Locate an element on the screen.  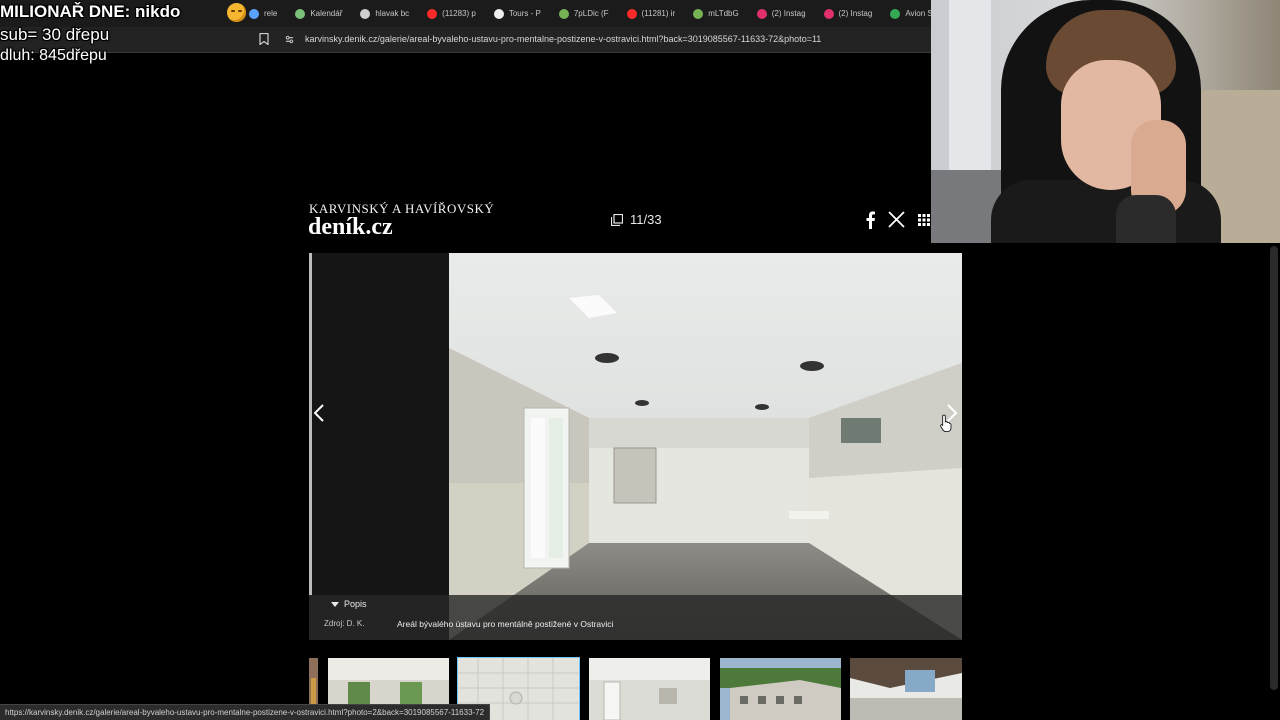
pensive-emoji-icon is located at coordinates (236, 12).